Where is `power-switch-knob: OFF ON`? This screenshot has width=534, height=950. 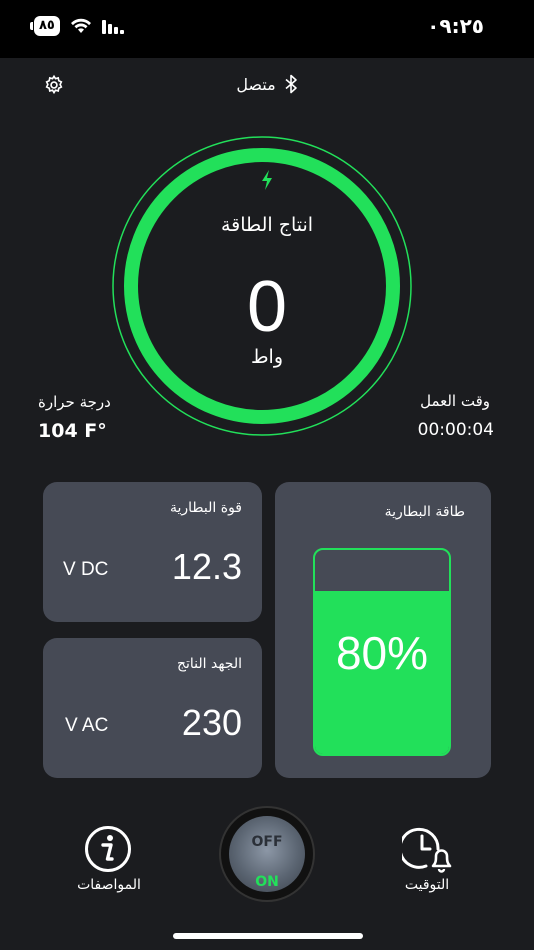
power-switch-knob: OFF ON is located at coordinates (267, 854).